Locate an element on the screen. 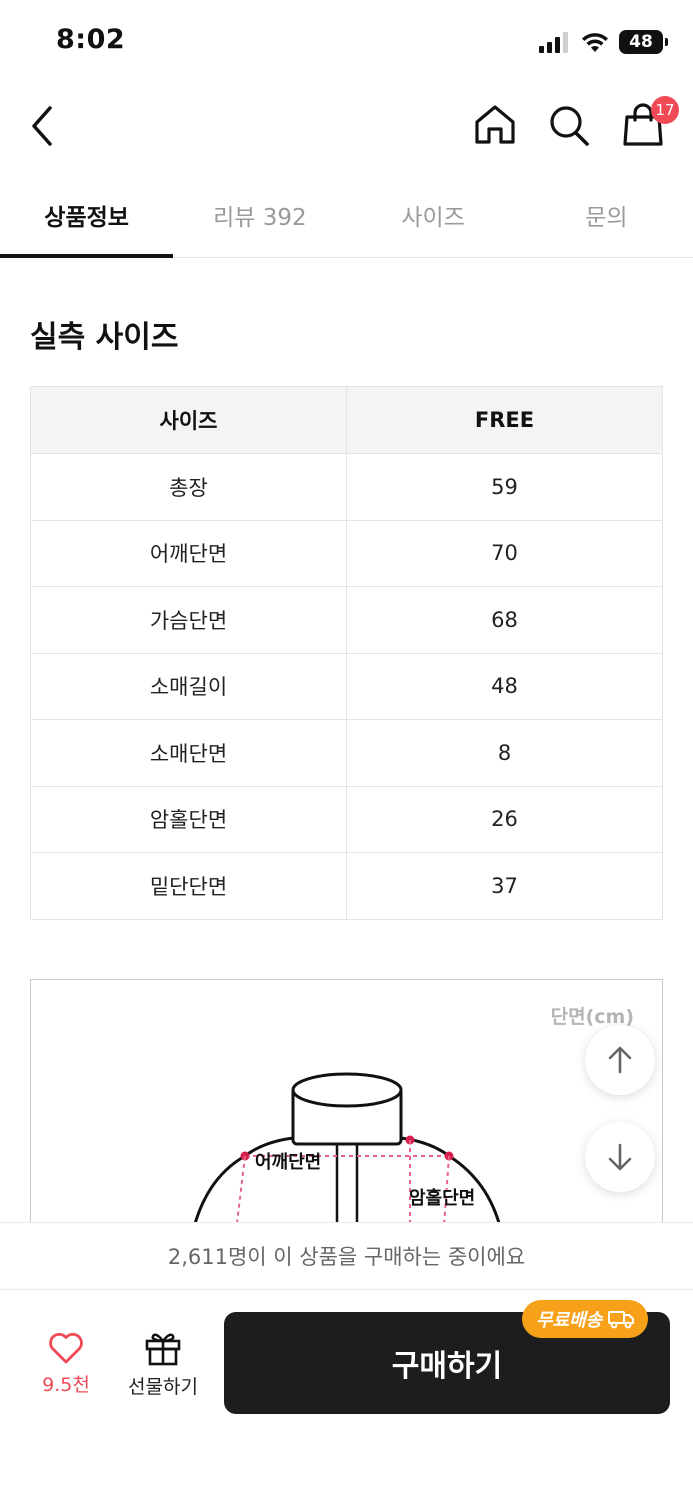 This screenshot has height=1500, width=693. tab-reviews: 리뷰 392 is located at coordinates (259, 214).